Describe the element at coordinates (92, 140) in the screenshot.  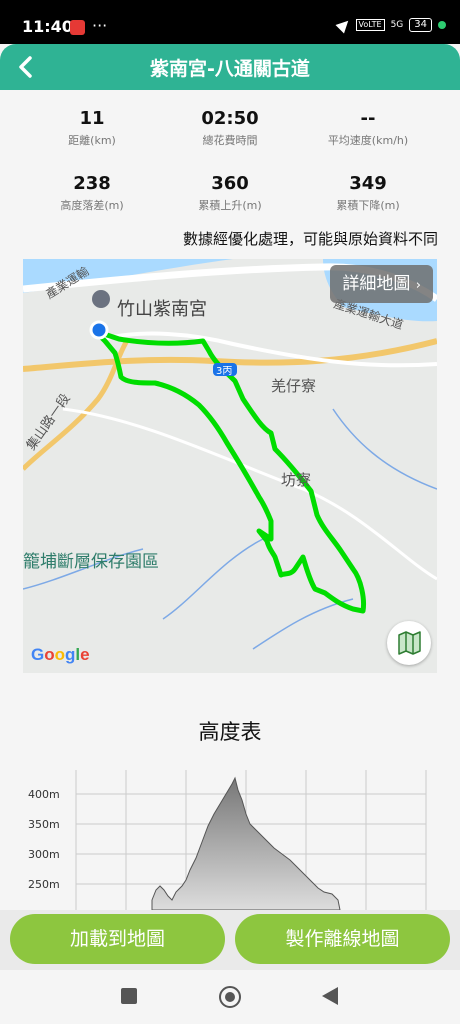
I see `stat-label: 距離(km)` at that location.